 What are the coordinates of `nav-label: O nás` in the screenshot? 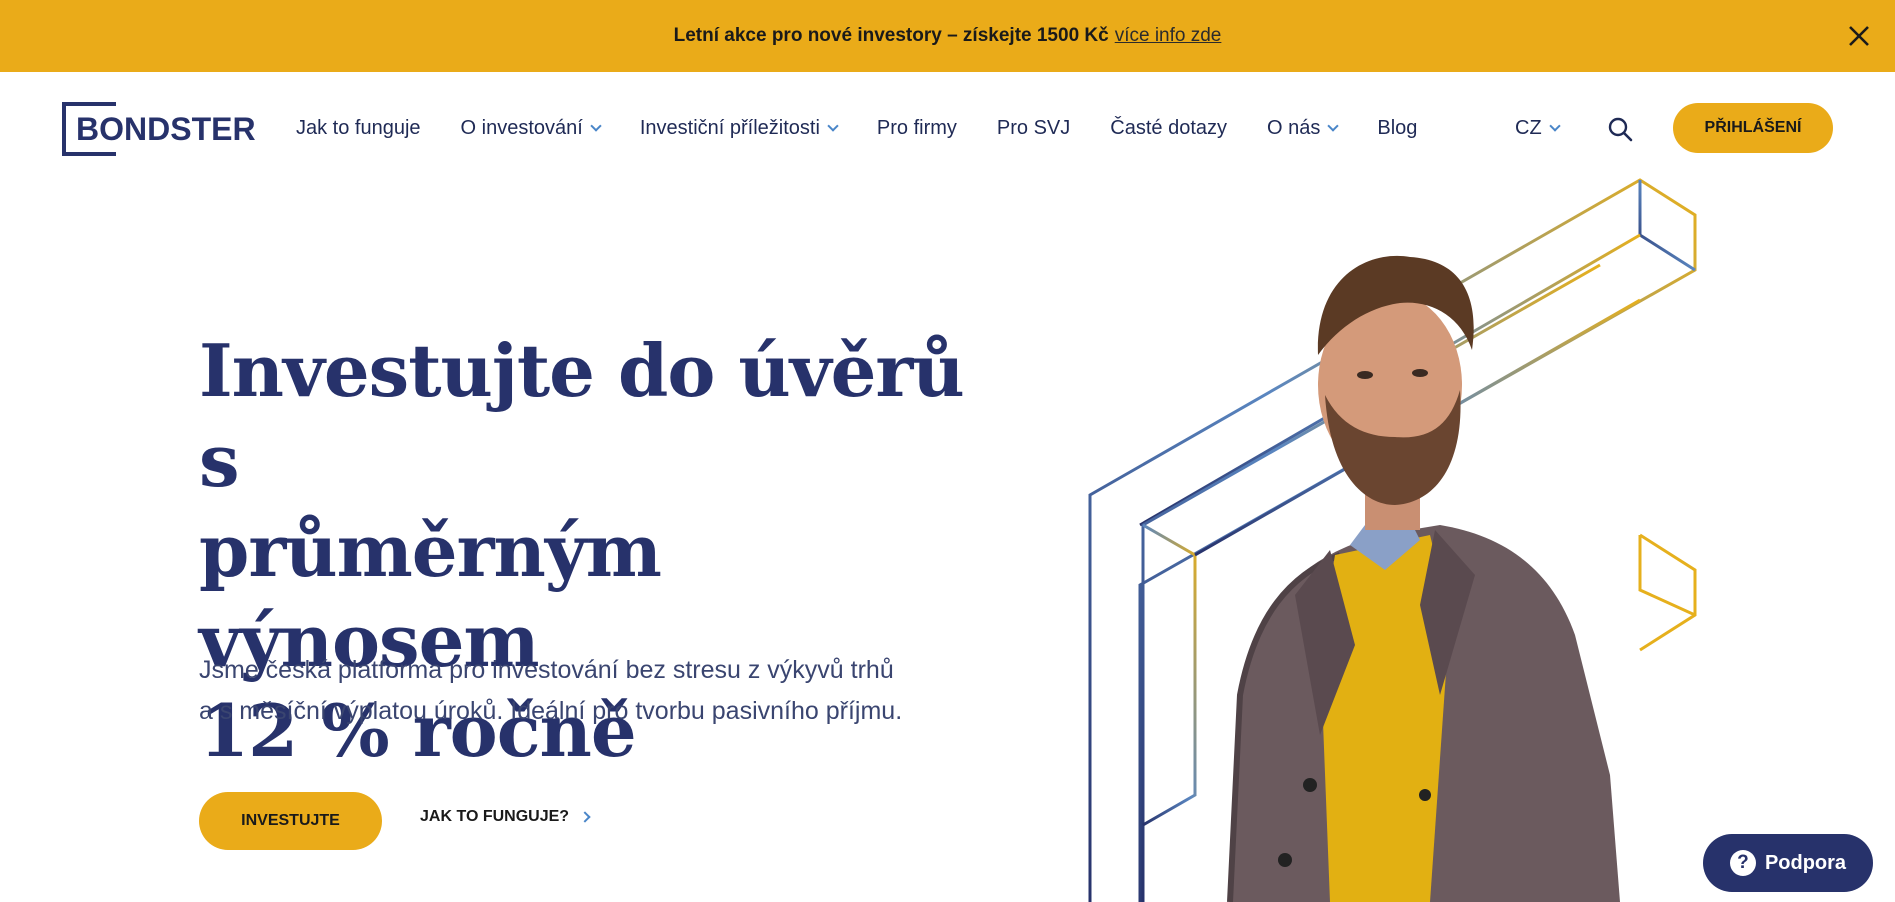 It's located at (1294, 127).